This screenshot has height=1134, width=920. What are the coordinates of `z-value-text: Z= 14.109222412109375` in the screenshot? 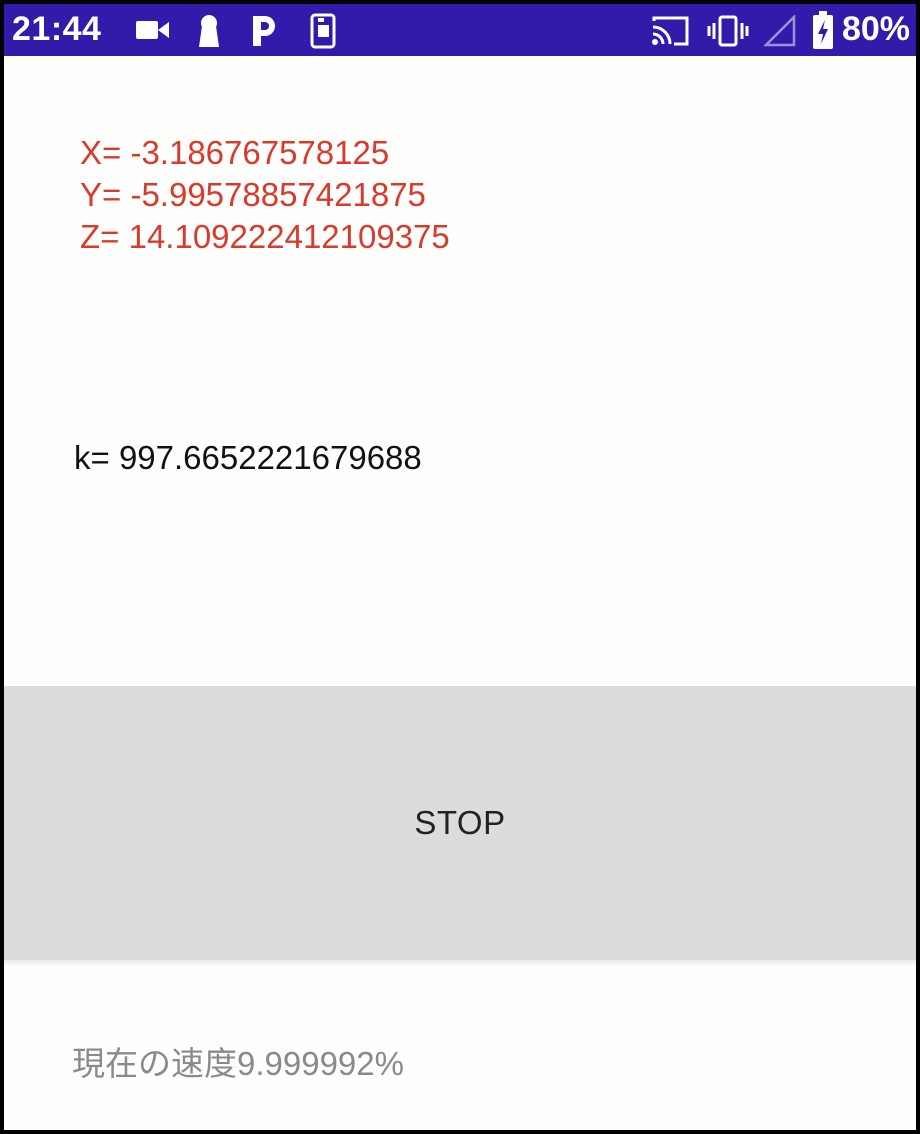 It's located at (265, 236).